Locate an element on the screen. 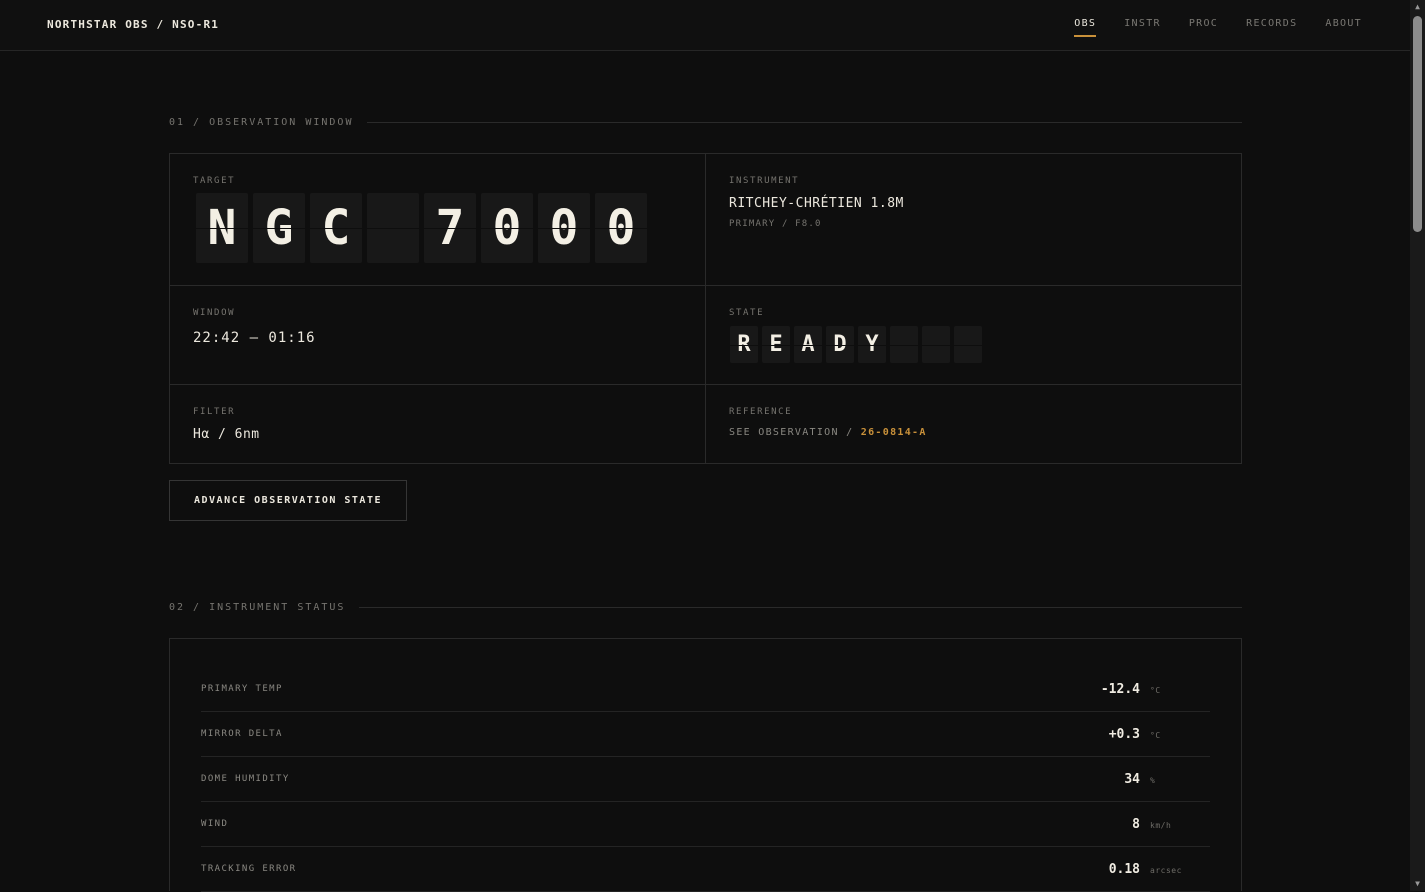 This screenshot has height=892, width=1425. status-row-dome-humidity: DOME HUMIDITY 34 % is located at coordinates (705, 779).